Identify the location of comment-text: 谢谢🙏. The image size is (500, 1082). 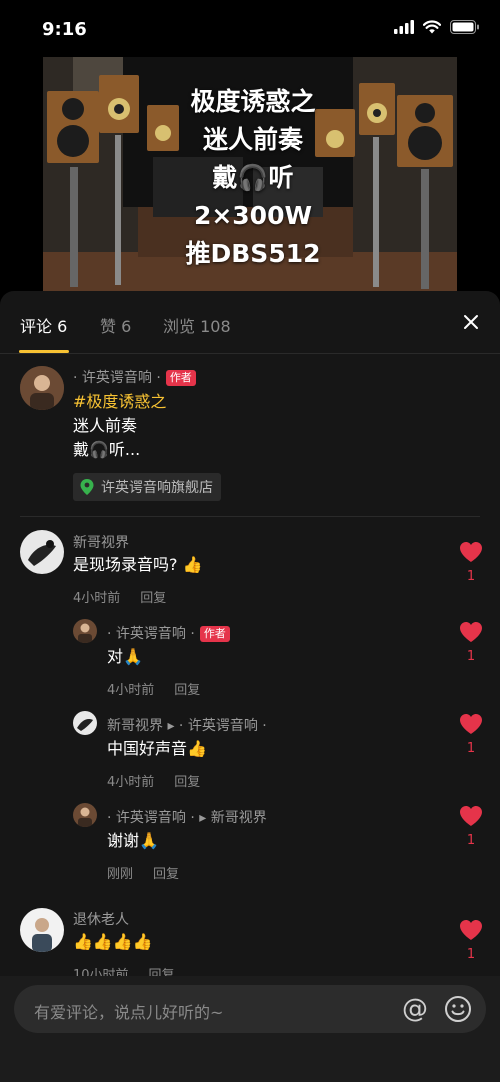
(133, 840).